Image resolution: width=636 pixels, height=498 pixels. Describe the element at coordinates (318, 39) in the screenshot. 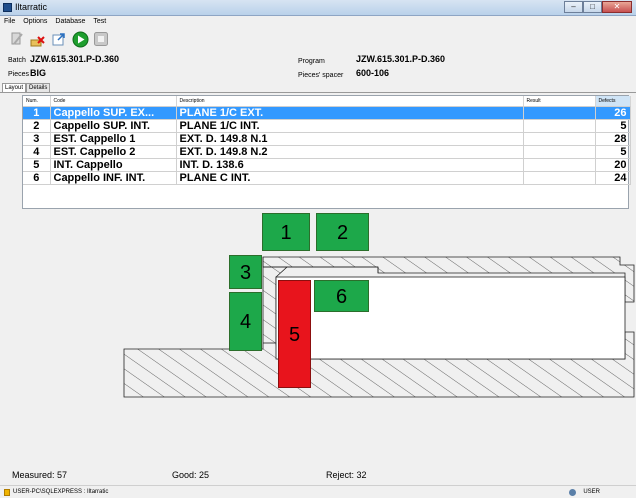

I see `toolbar` at that location.